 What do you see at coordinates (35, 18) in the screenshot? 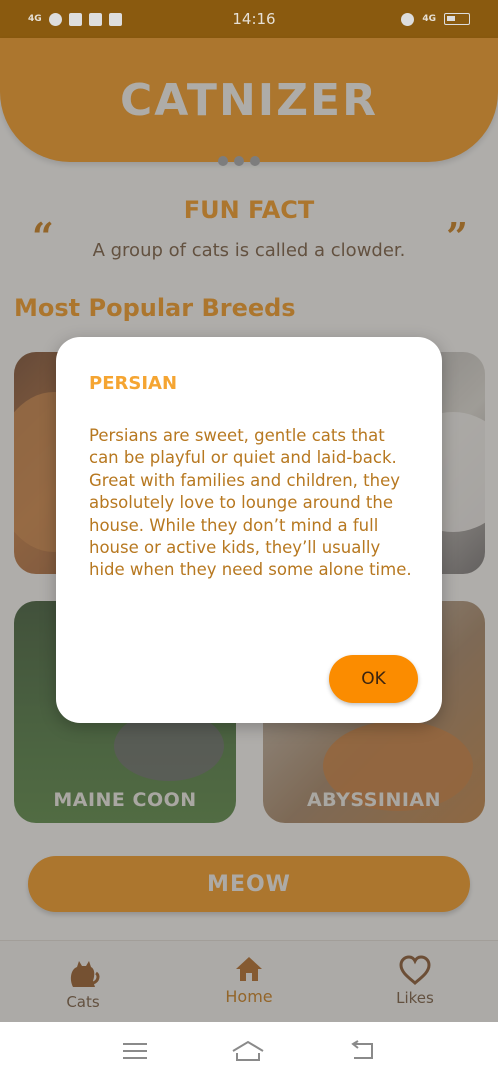
I see `signal-indicator: 4G` at bounding box center [35, 18].